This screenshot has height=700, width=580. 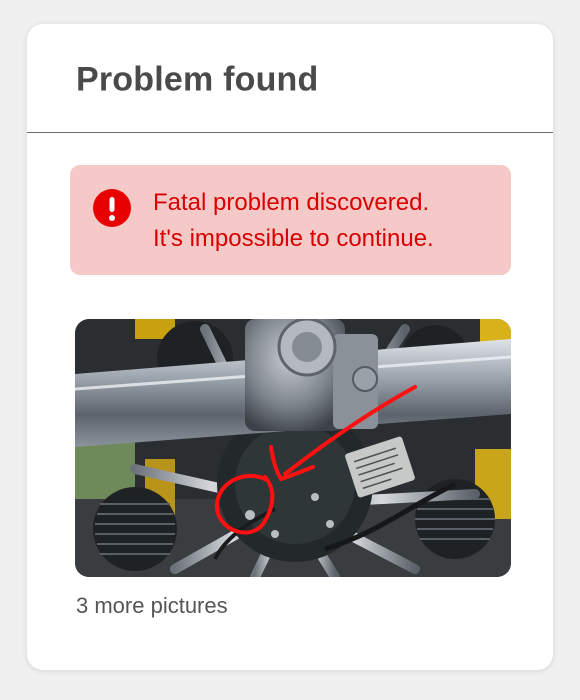 What do you see at coordinates (152, 606) in the screenshot?
I see `more-pictures-link: 3 more pictures` at bounding box center [152, 606].